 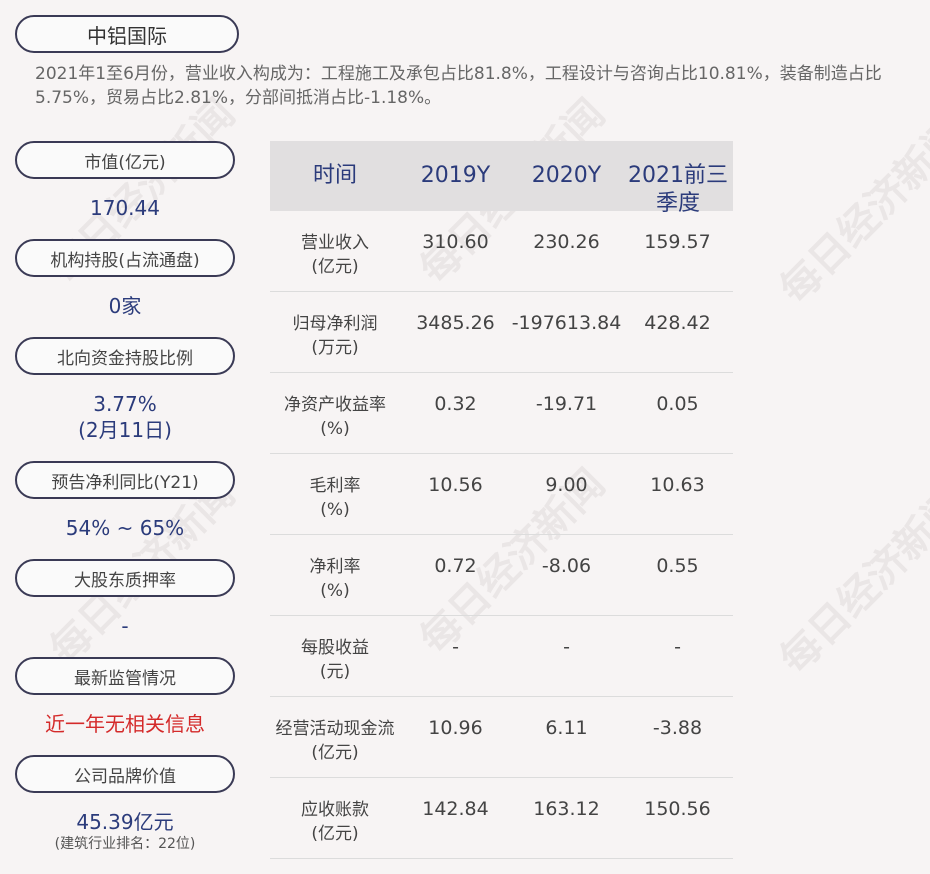 I want to click on table-cell: 10.63, so click(x=677, y=485).